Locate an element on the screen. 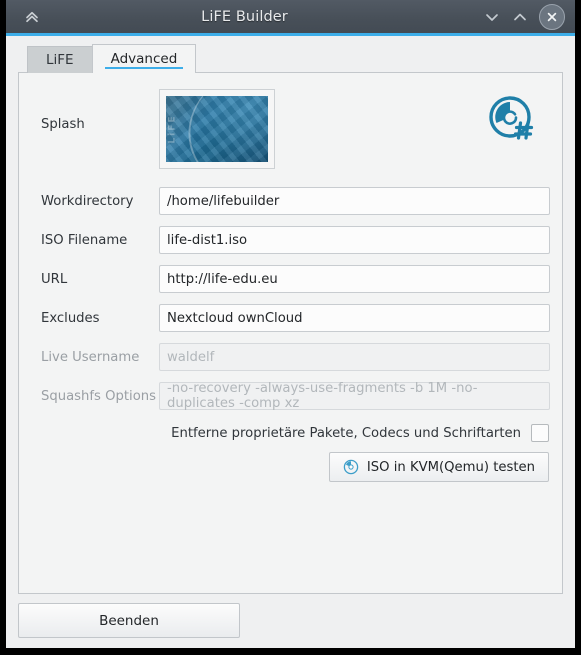 This screenshot has width=581, height=655. iso-filename-input: life-dist1.iso is located at coordinates (354, 240).